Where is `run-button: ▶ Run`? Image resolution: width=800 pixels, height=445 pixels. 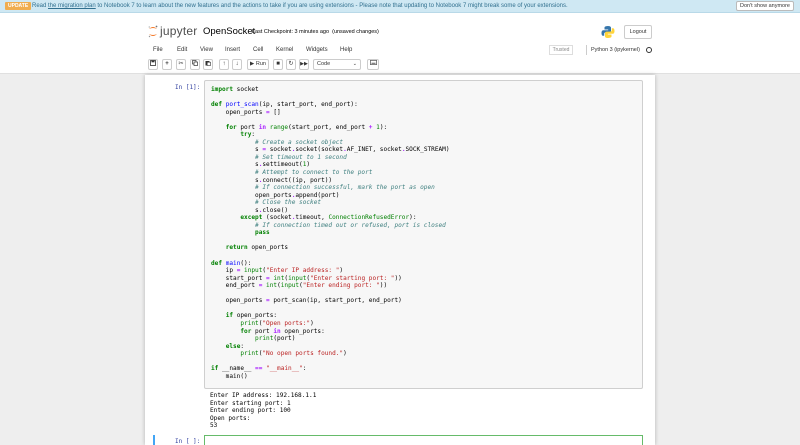 run-button: ▶ Run is located at coordinates (258, 64).